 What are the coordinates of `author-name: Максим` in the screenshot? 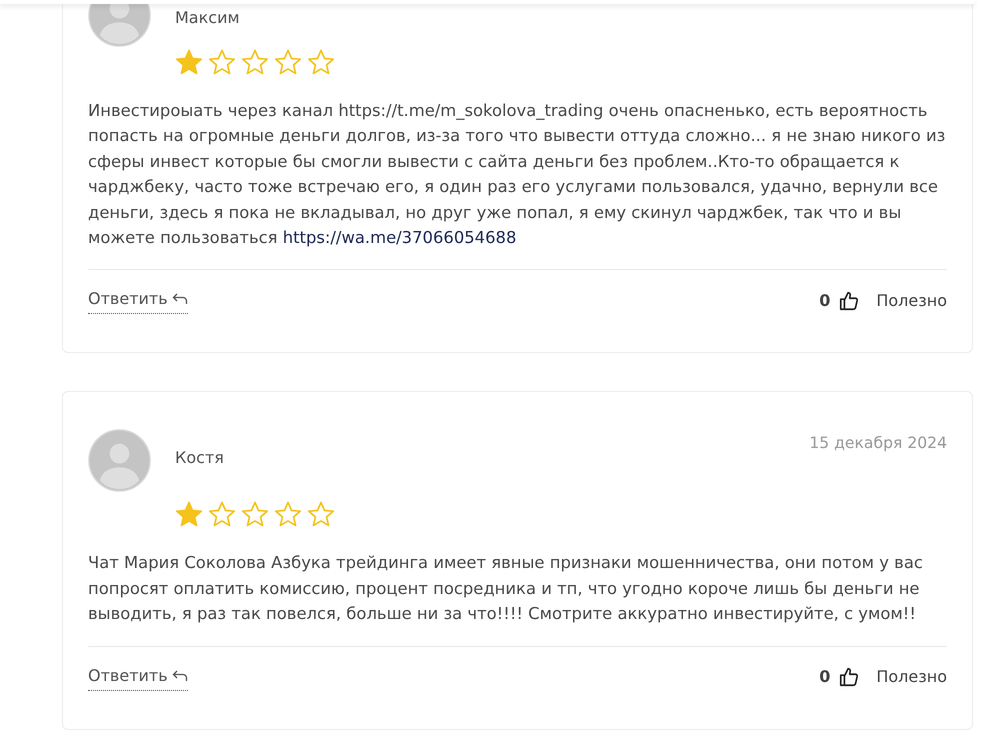 It's located at (207, 18).